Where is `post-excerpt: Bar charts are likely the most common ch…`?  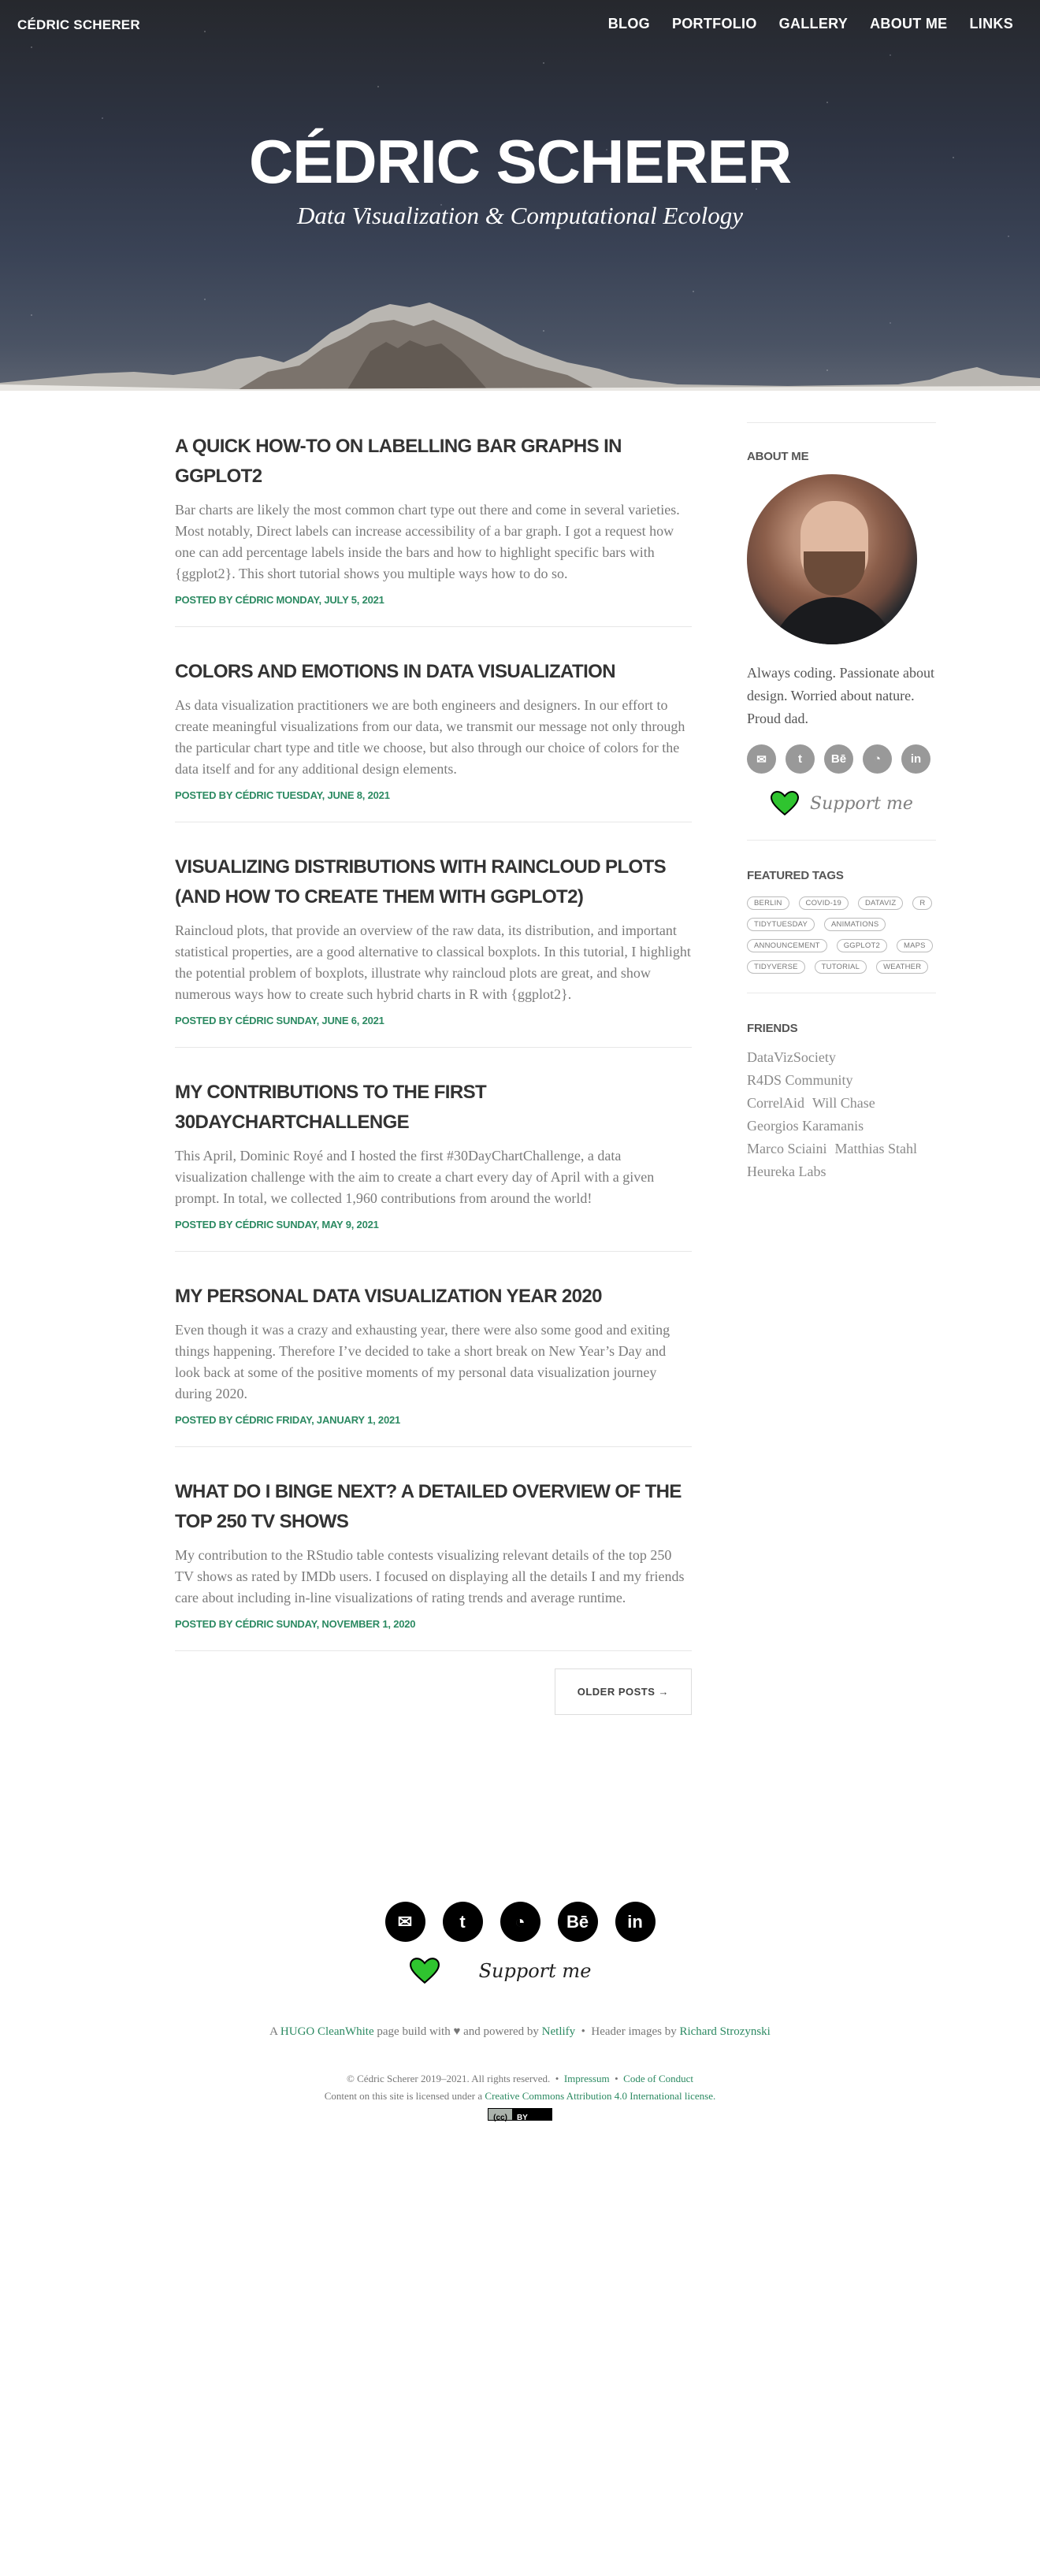
post-excerpt: Bar charts are likely the most common ch… is located at coordinates (427, 541).